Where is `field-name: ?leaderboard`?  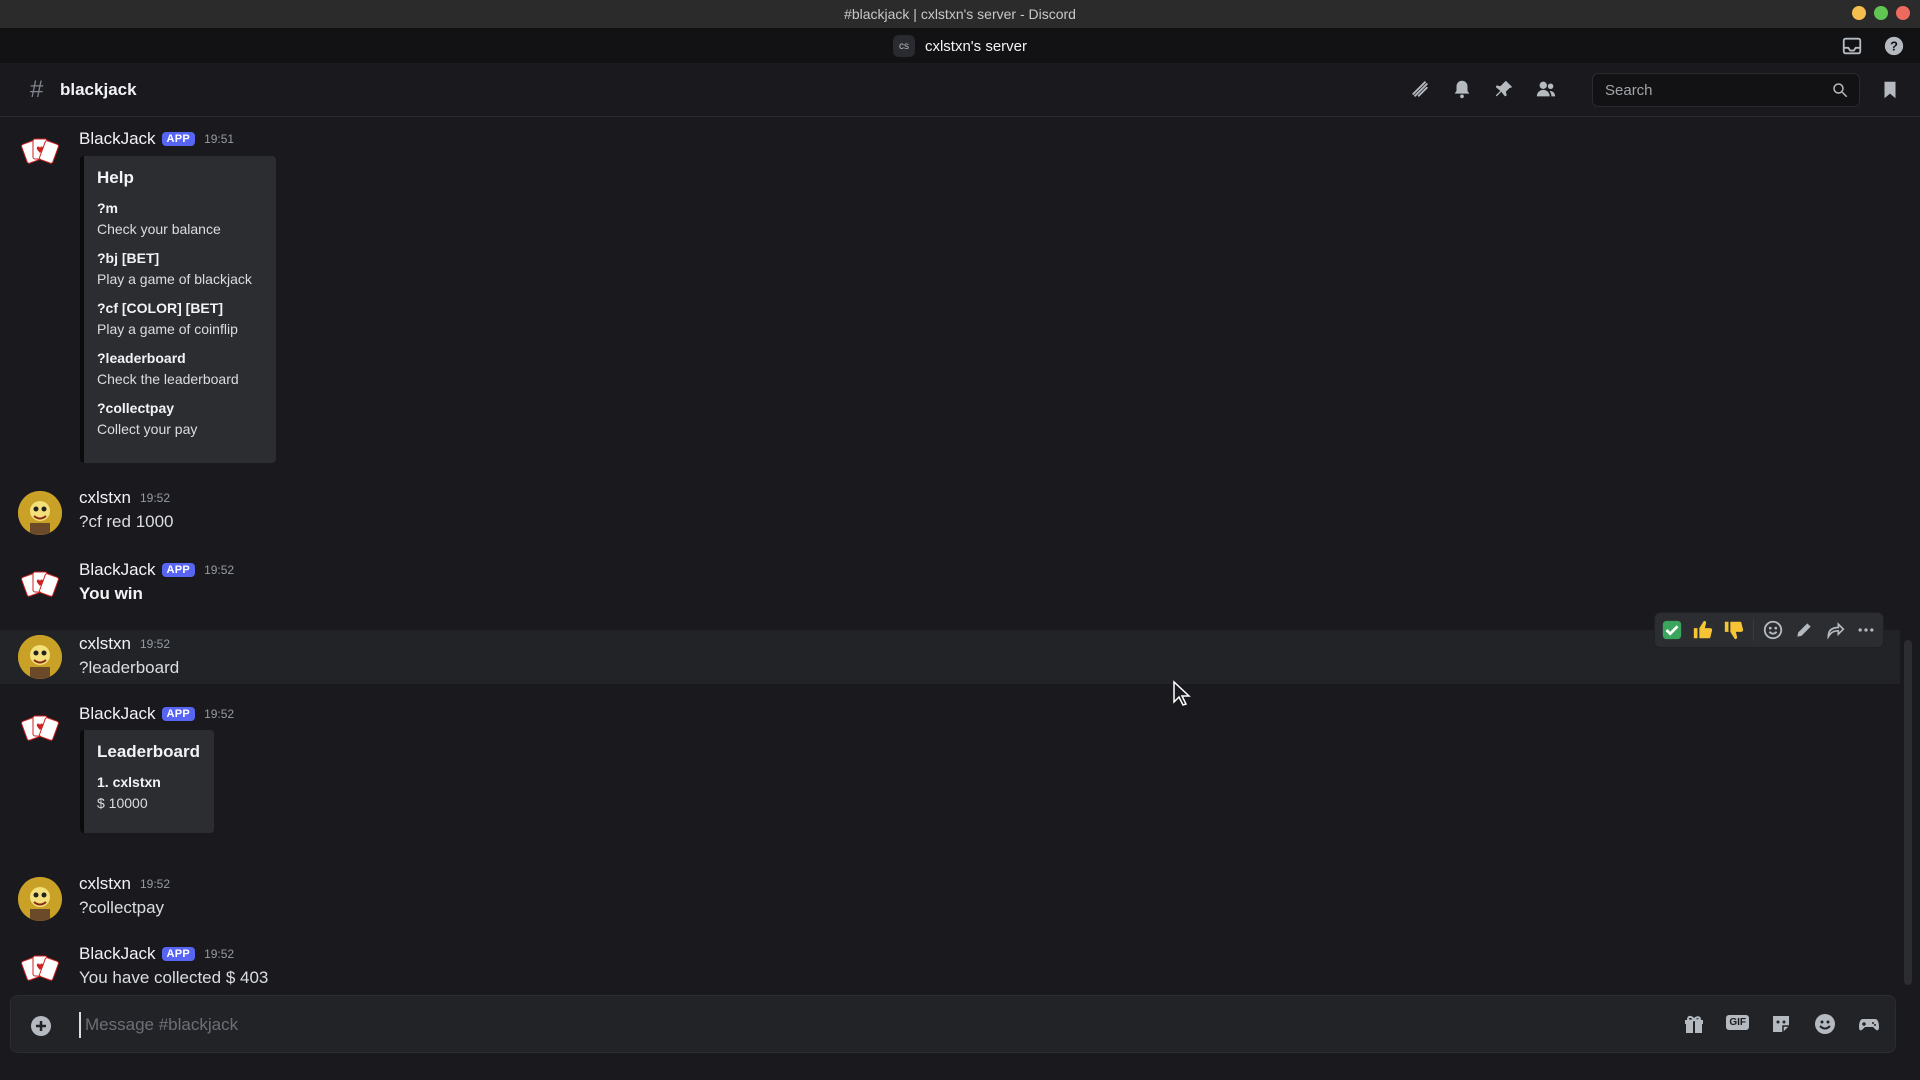 field-name: ?leaderboard is located at coordinates (141, 358).